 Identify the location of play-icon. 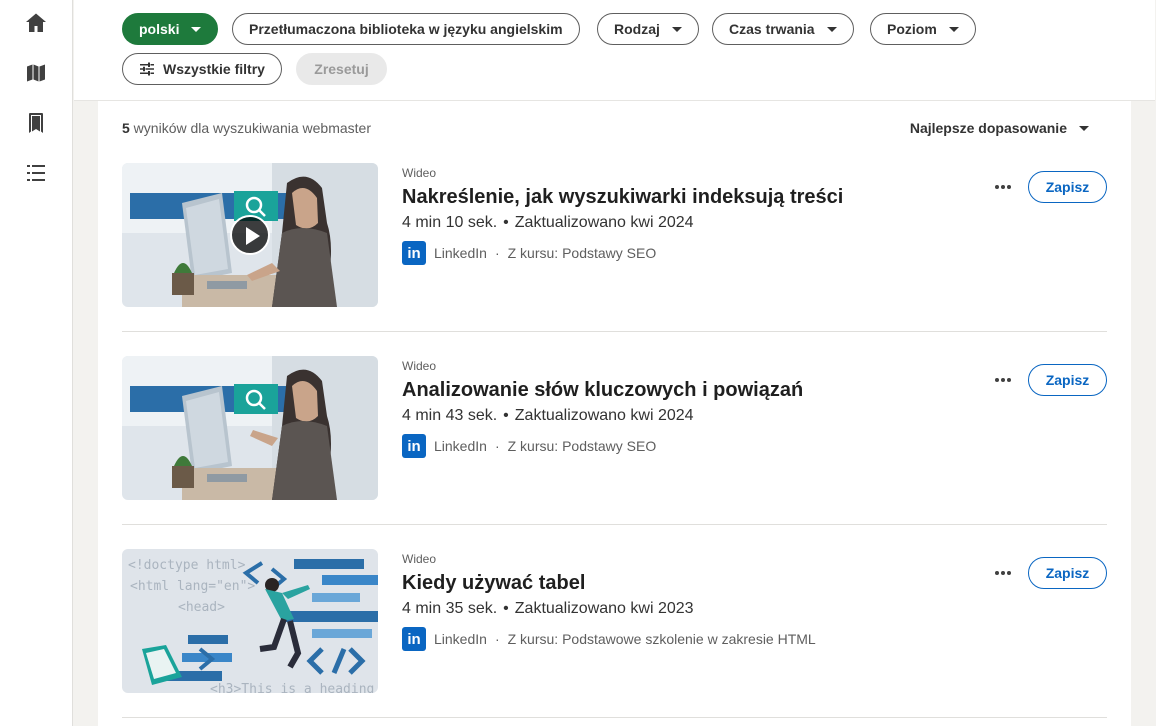
(250, 235).